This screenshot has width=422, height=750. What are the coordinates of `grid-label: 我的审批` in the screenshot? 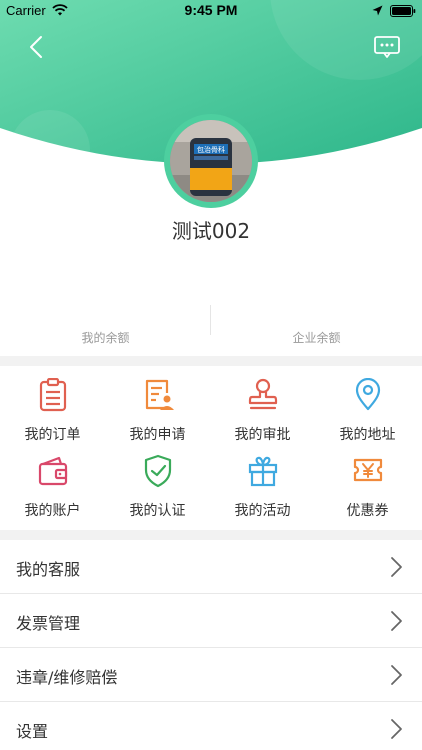 It's located at (262, 435).